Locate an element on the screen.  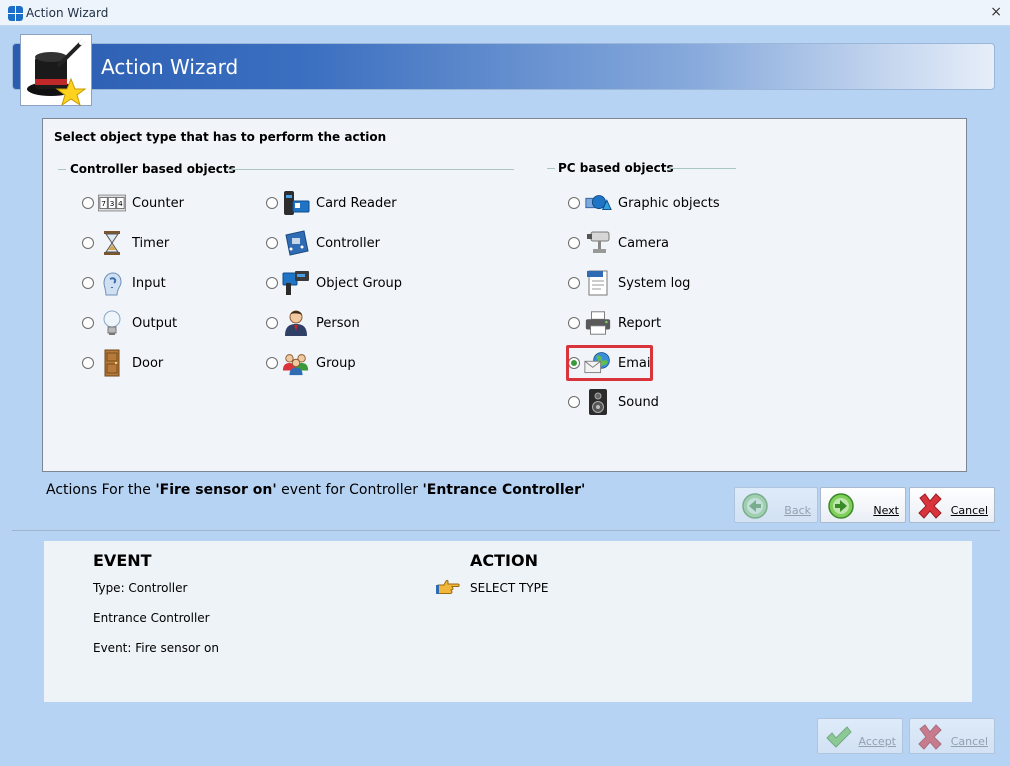
radio-input is located at coordinates (88, 283).